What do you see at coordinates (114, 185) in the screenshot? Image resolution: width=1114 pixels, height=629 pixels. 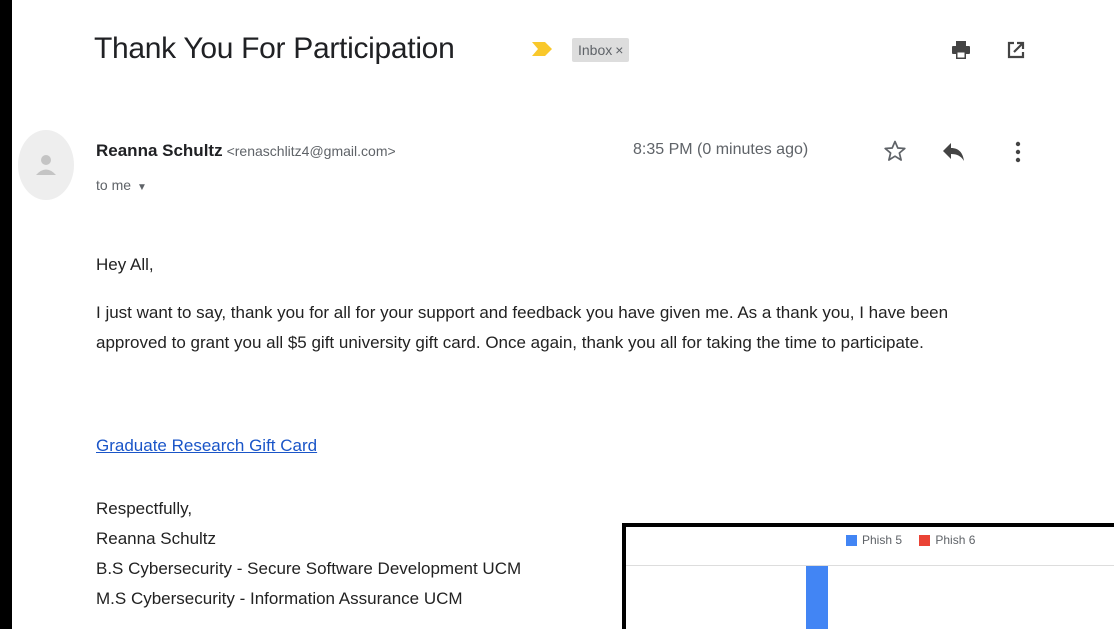 I see `recipient-label: to me` at bounding box center [114, 185].